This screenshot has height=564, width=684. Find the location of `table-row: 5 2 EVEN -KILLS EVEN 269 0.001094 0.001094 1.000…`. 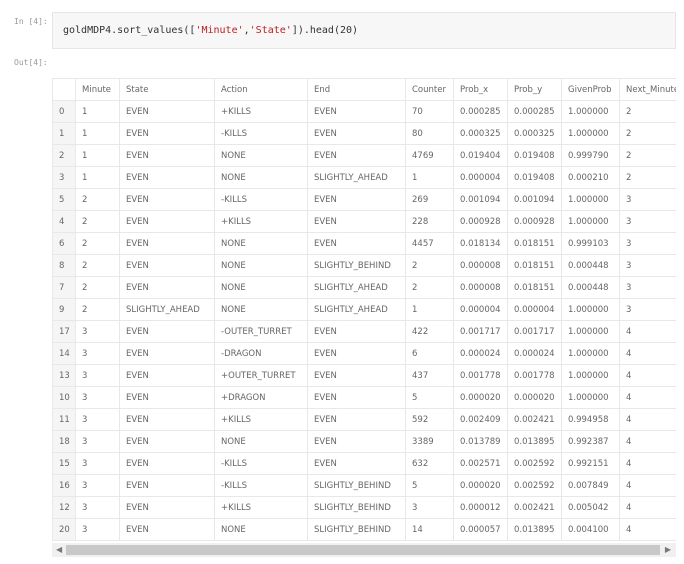

table-row: 5 2 EVEN -KILLS EVEN 269 0.001094 0.001094 1.000… is located at coordinates (364, 199).